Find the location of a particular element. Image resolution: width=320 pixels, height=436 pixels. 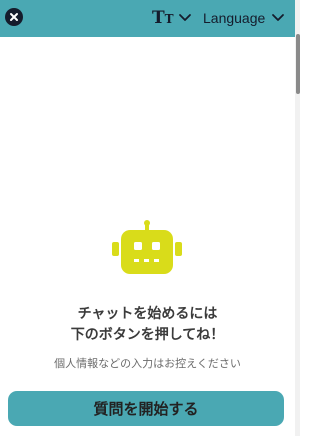

start-question-button: 質問を開始する is located at coordinates (146, 408).